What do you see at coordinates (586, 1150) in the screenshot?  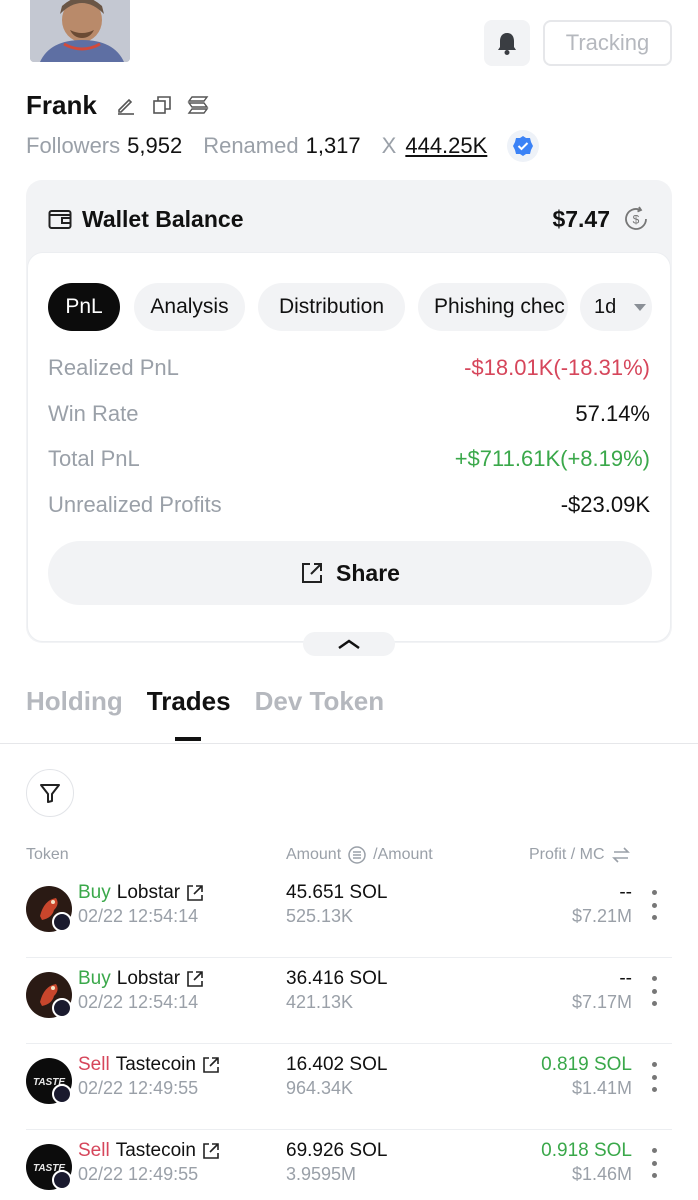 I see `trade-profit: 0.918 SOL` at bounding box center [586, 1150].